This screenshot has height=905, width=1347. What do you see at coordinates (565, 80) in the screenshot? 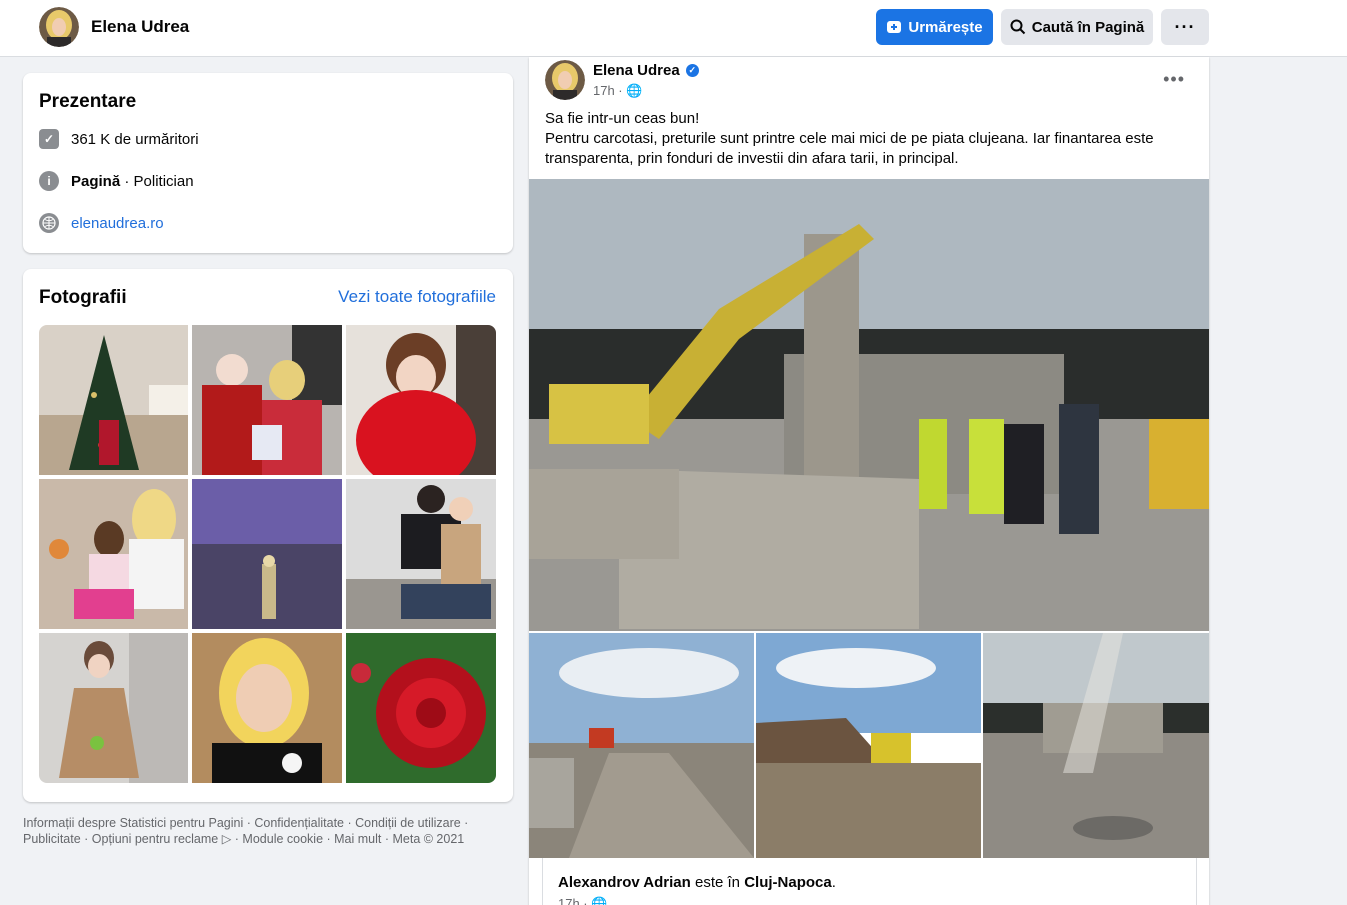
I see `post-author-avatar` at bounding box center [565, 80].